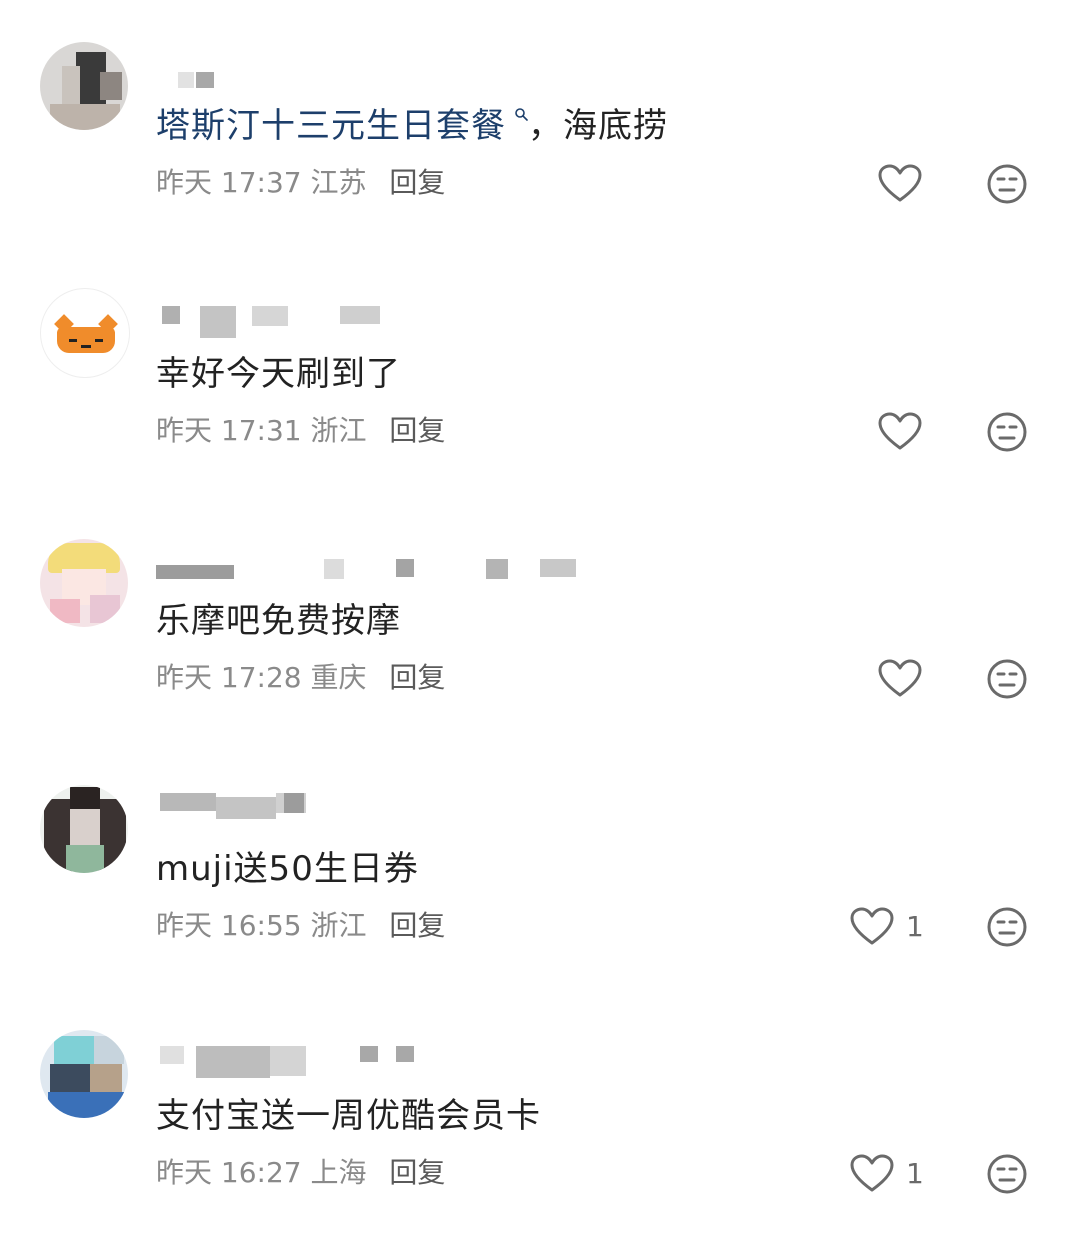 This screenshot has width=1080, height=1247. Describe the element at coordinates (229, 677) in the screenshot. I see `comment-time: 昨天 17:28` at that location.